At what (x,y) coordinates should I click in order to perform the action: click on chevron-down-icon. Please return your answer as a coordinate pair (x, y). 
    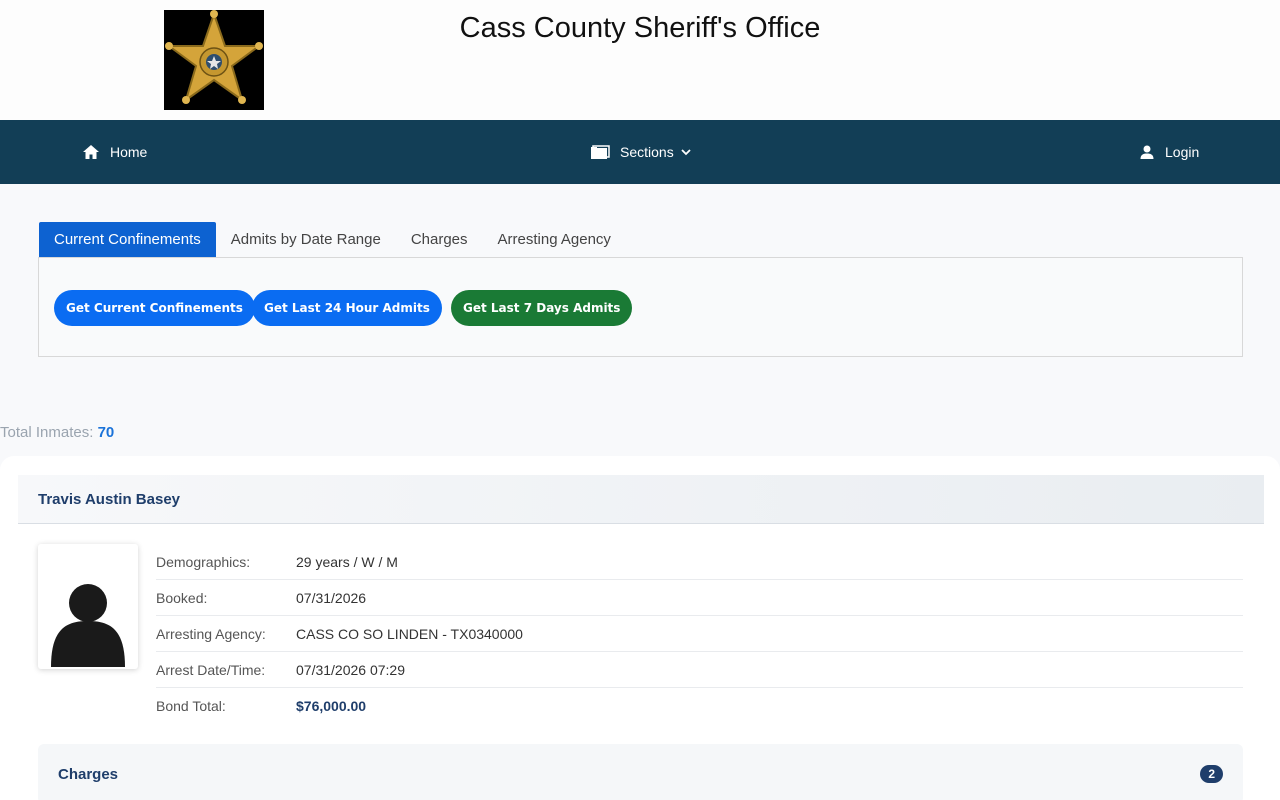
    Looking at the image, I should click on (686, 152).